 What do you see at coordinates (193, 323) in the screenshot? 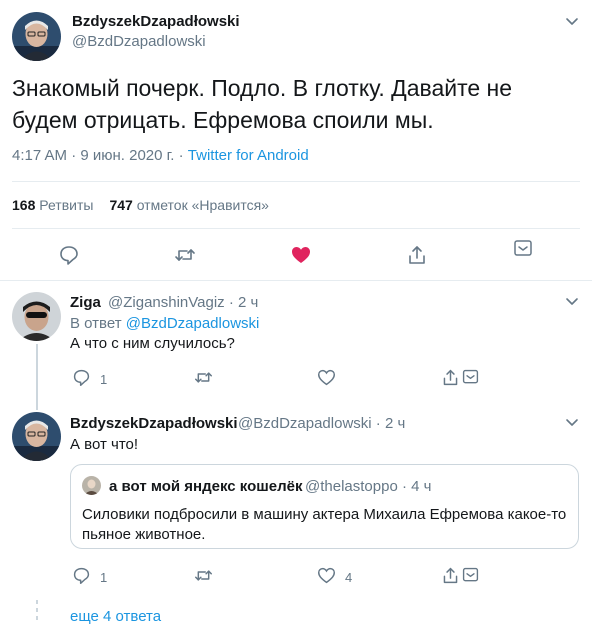
I see `reply-to-handle: @BzdDzapadlowski` at bounding box center [193, 323].